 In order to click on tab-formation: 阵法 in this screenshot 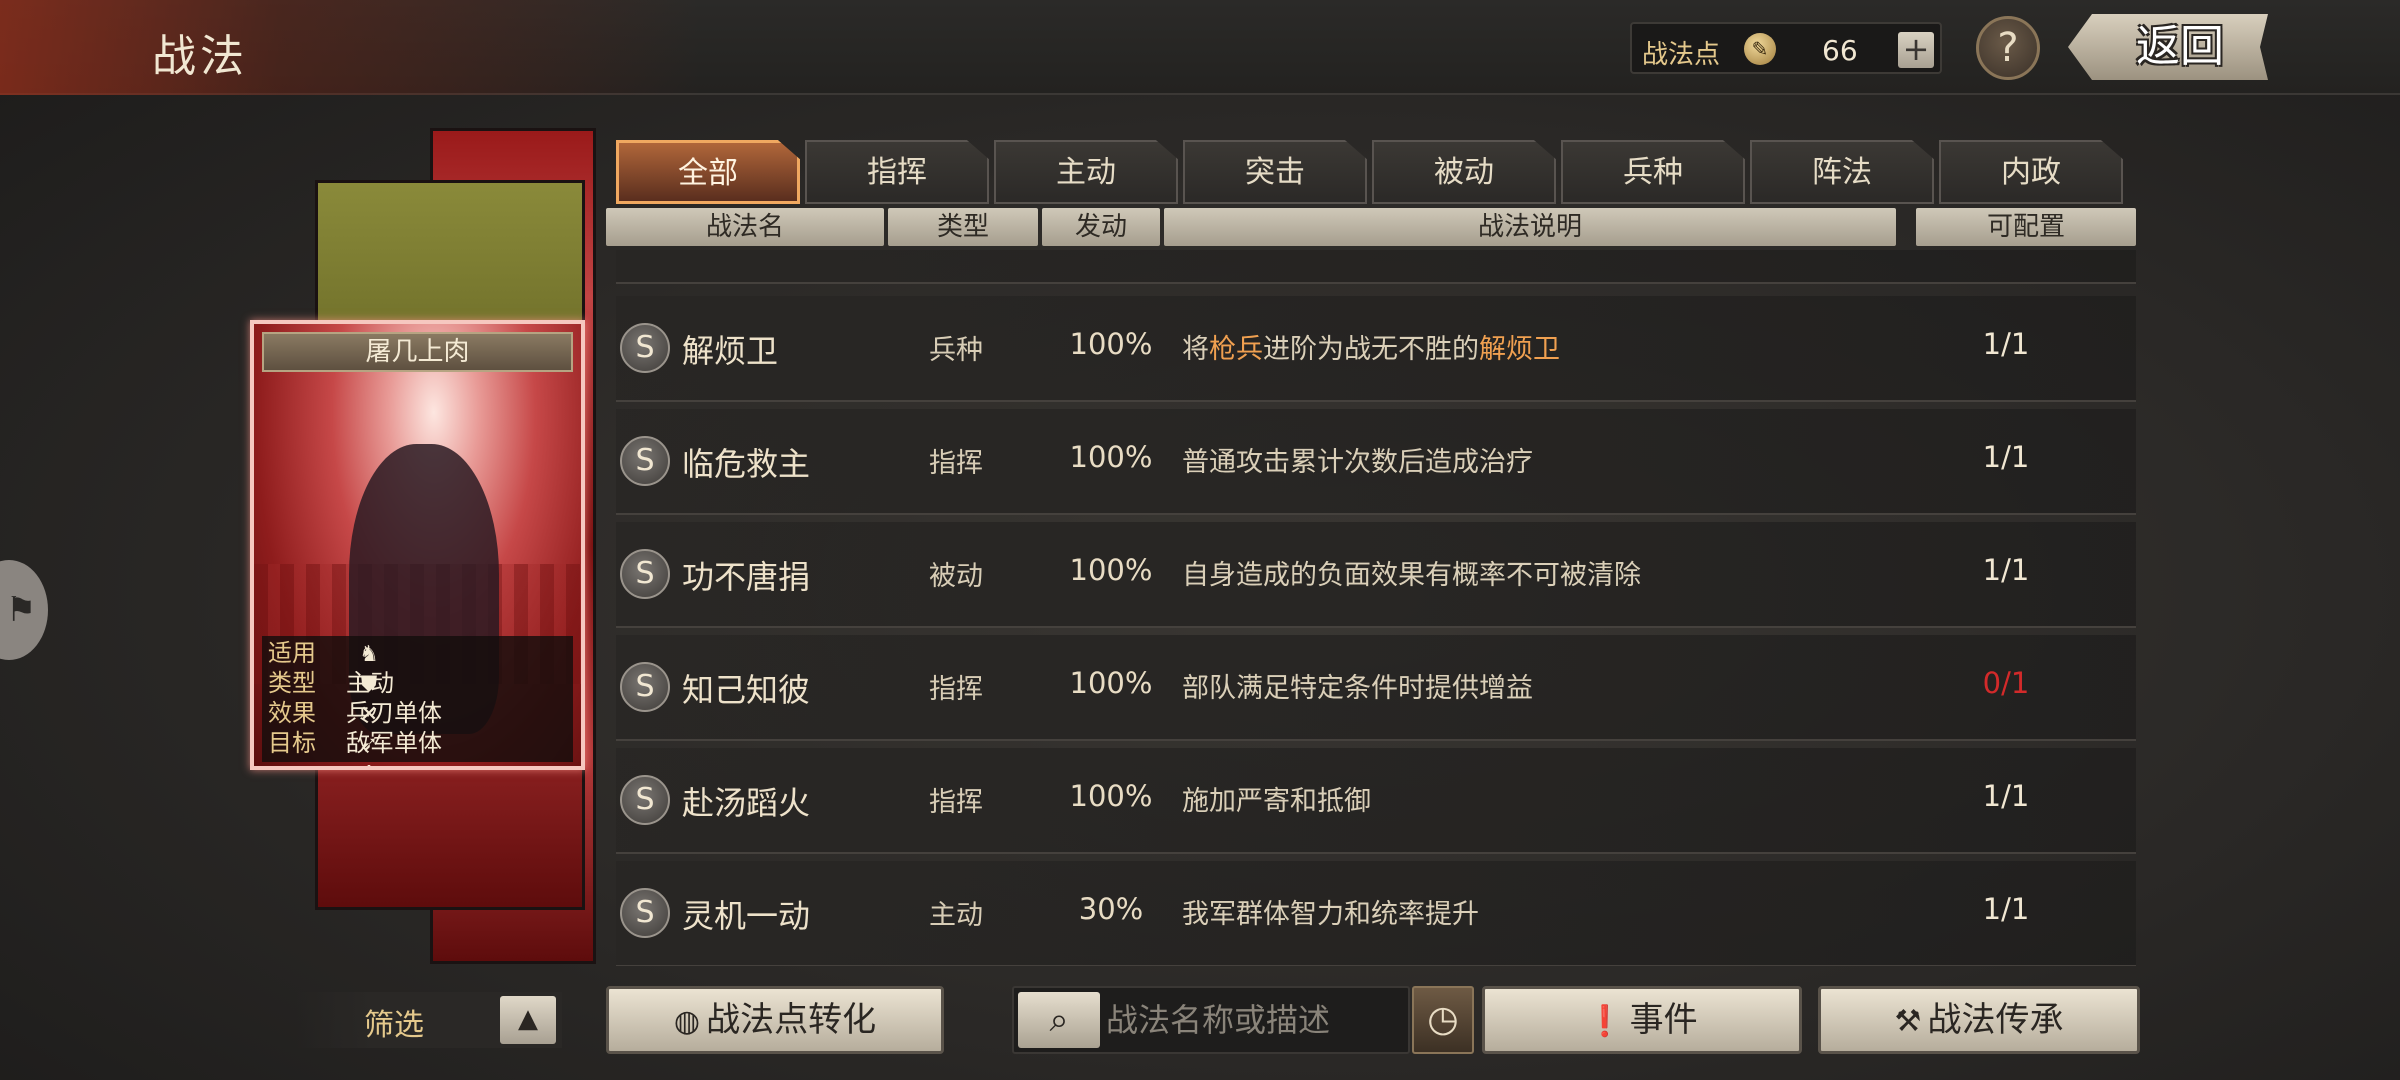, I will do `click(1842, 172)`.